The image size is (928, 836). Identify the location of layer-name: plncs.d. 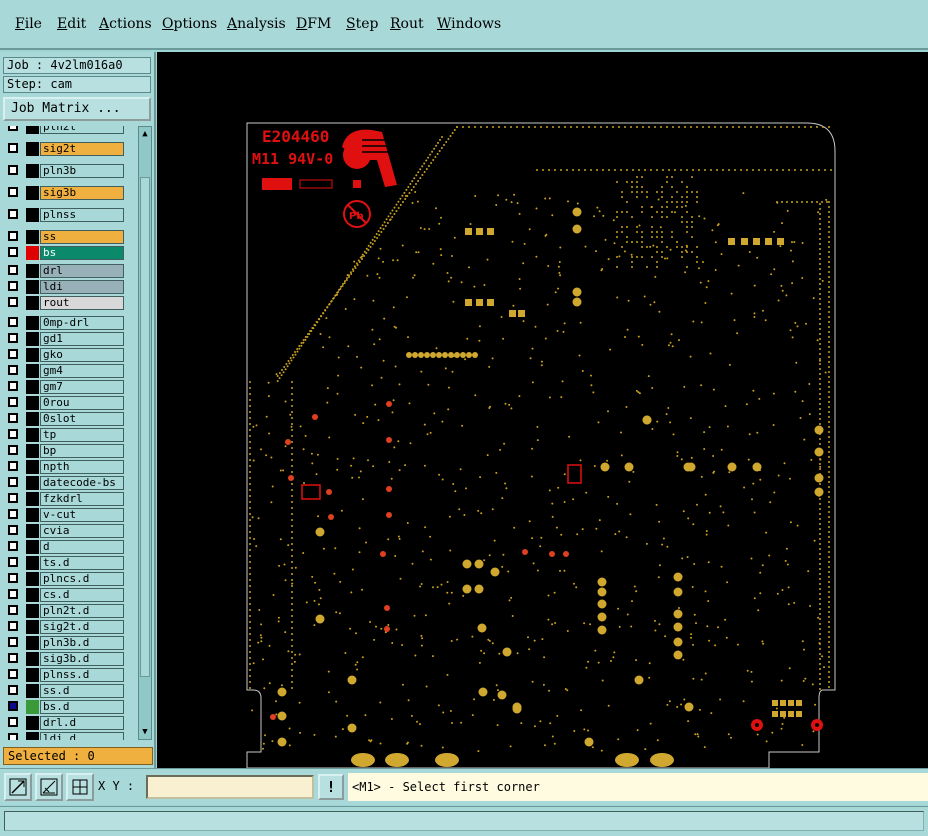
(82, 579).